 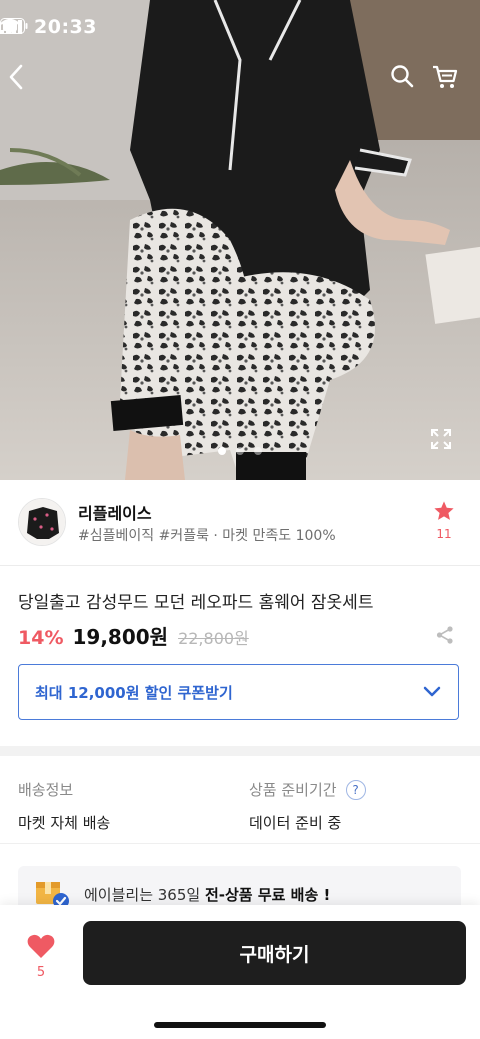 What do you see at coordinates (65, 27) in the screenshot?
I see `status-time: 20:33` at bounding box center [65, 27].